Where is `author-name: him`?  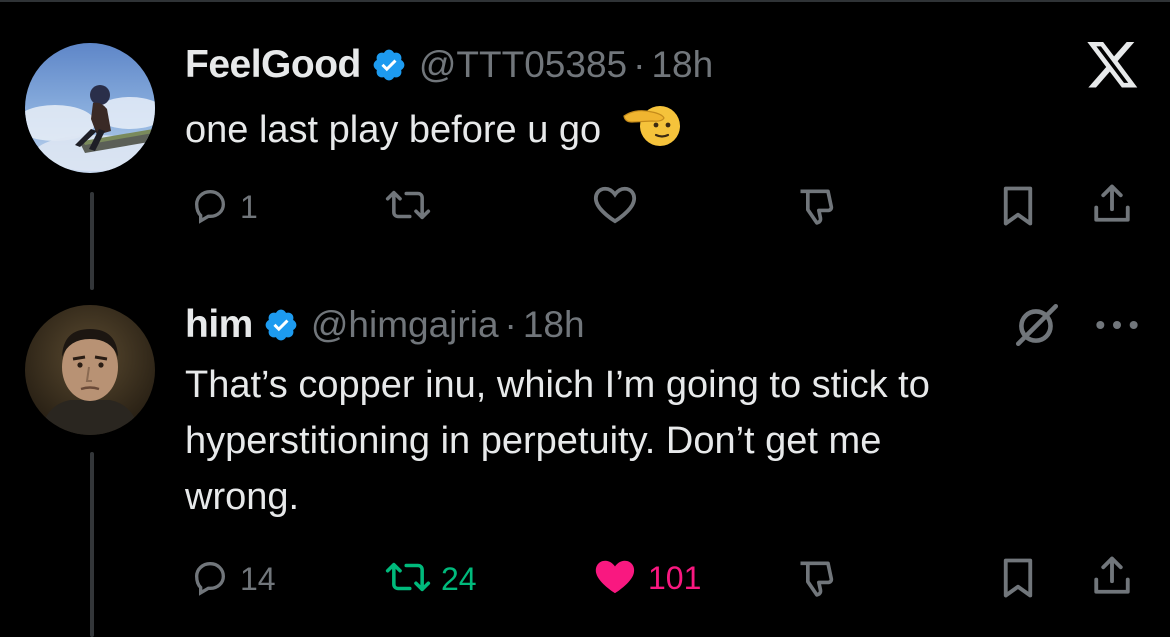 author-name: him is located at coordinates (219, 325).